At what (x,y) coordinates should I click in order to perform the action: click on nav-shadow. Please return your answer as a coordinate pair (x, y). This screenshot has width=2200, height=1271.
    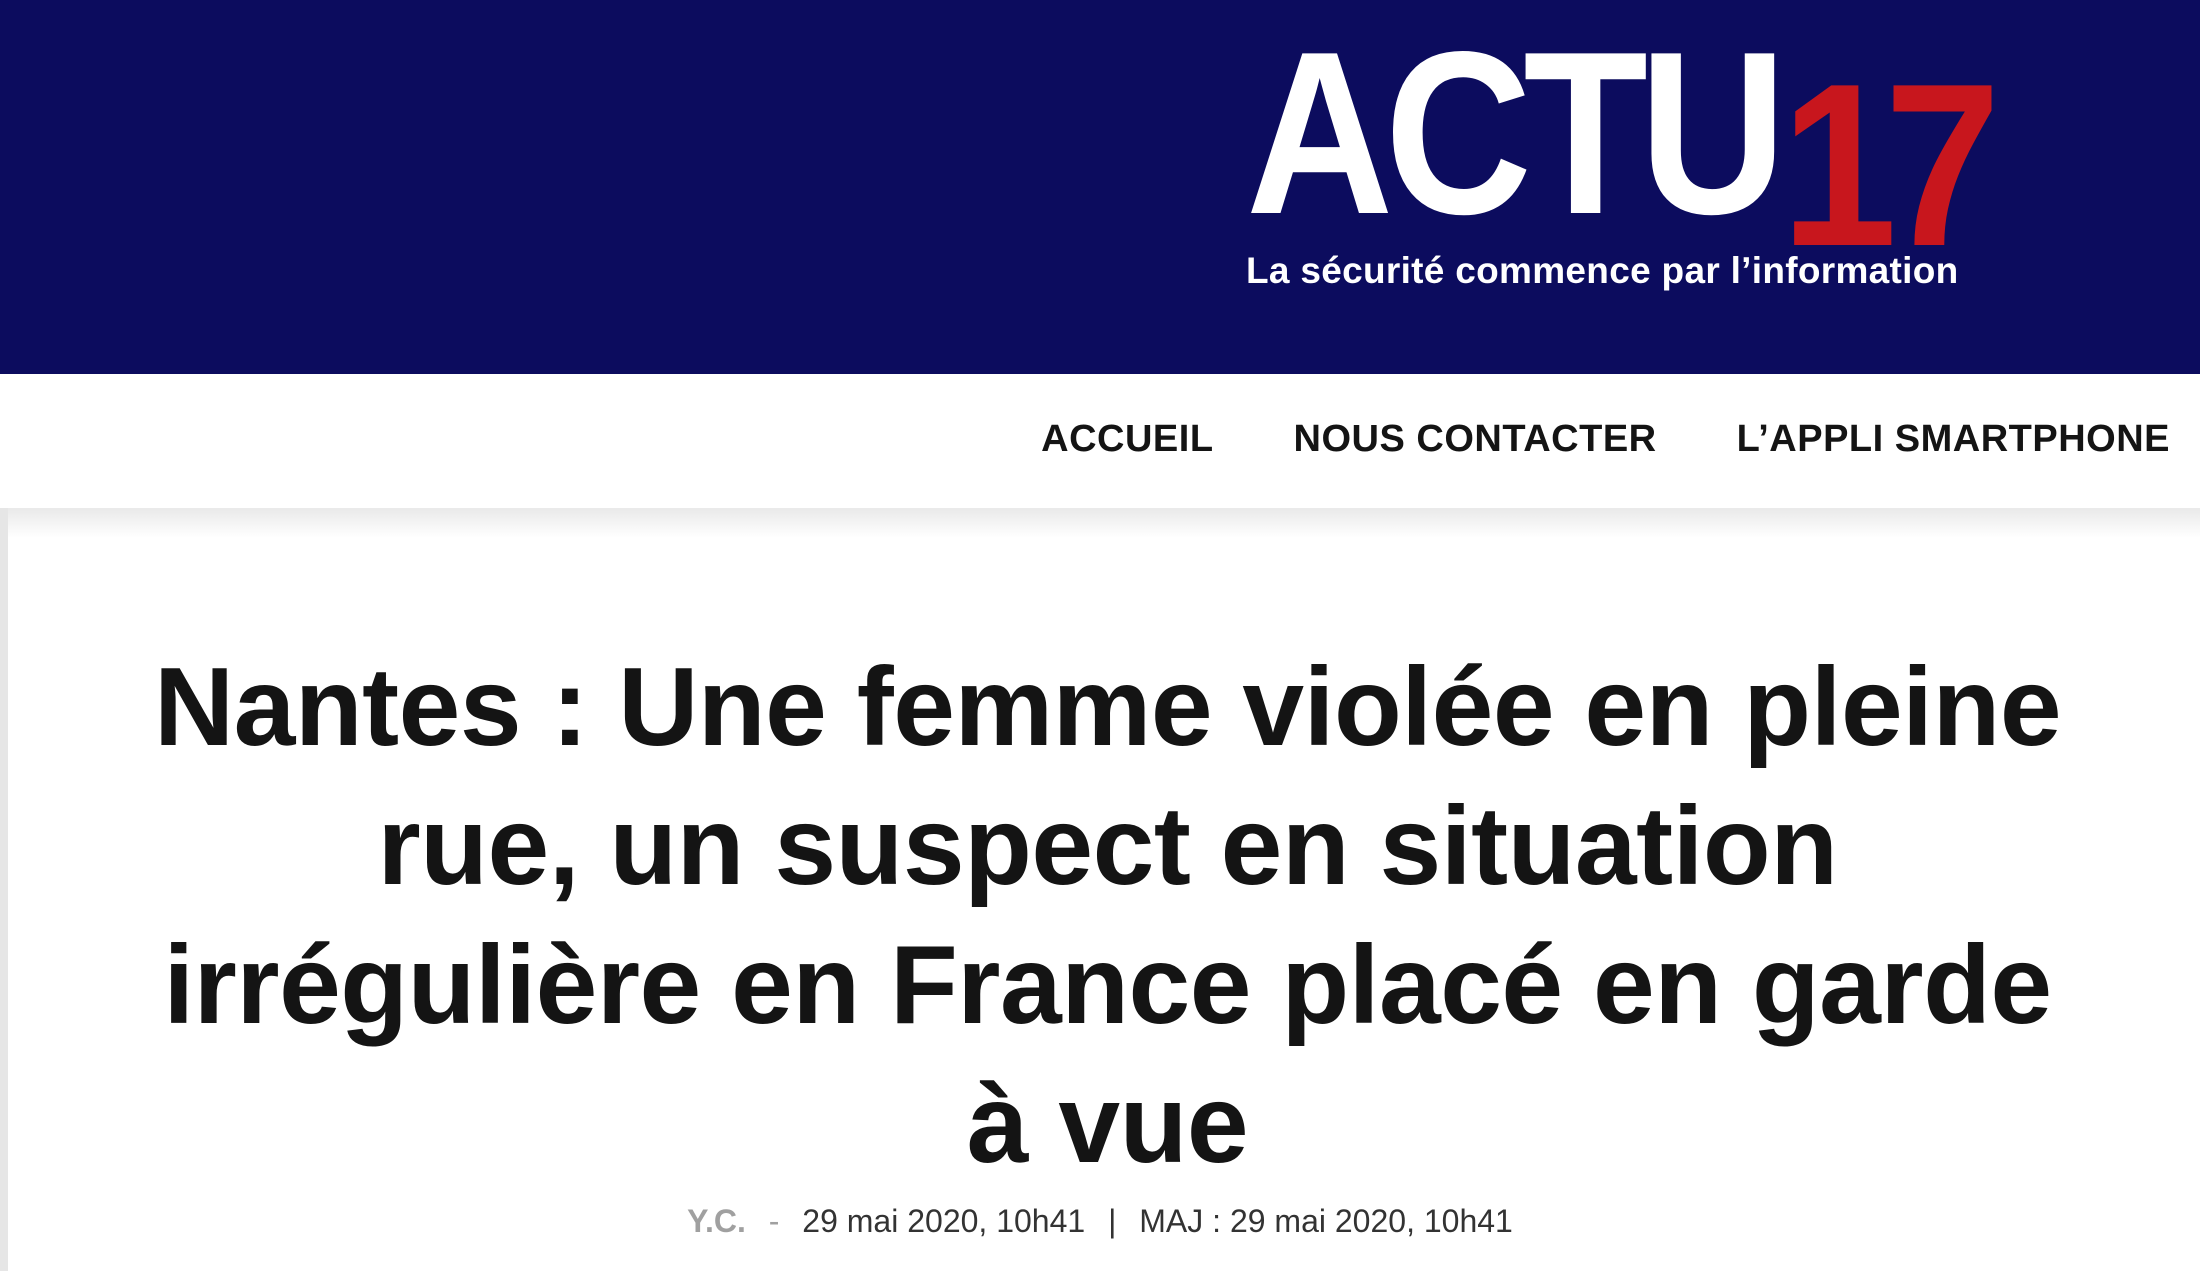
    Looking at the image, I should click on (1100, 523).